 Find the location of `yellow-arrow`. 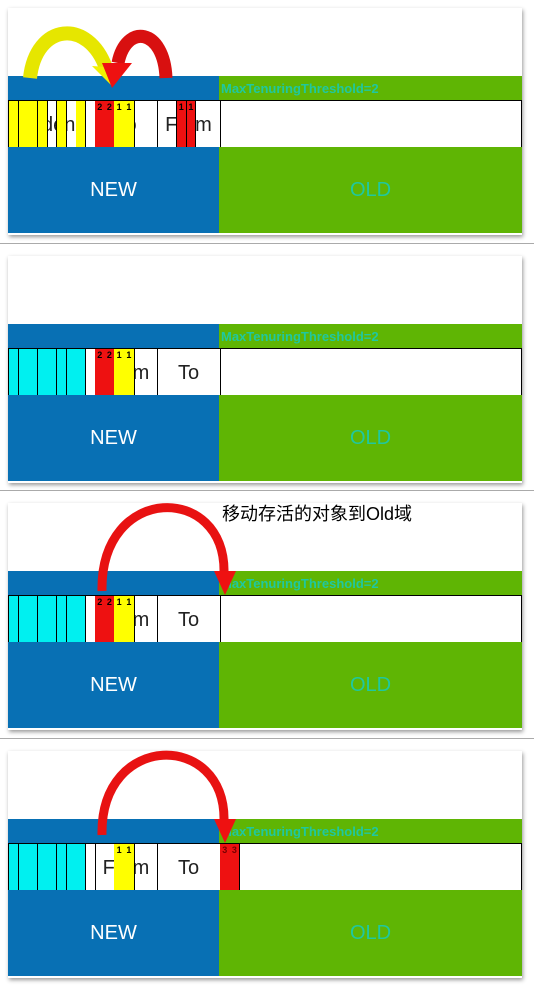

yellow-arrow is located at coordinates (68, 53).